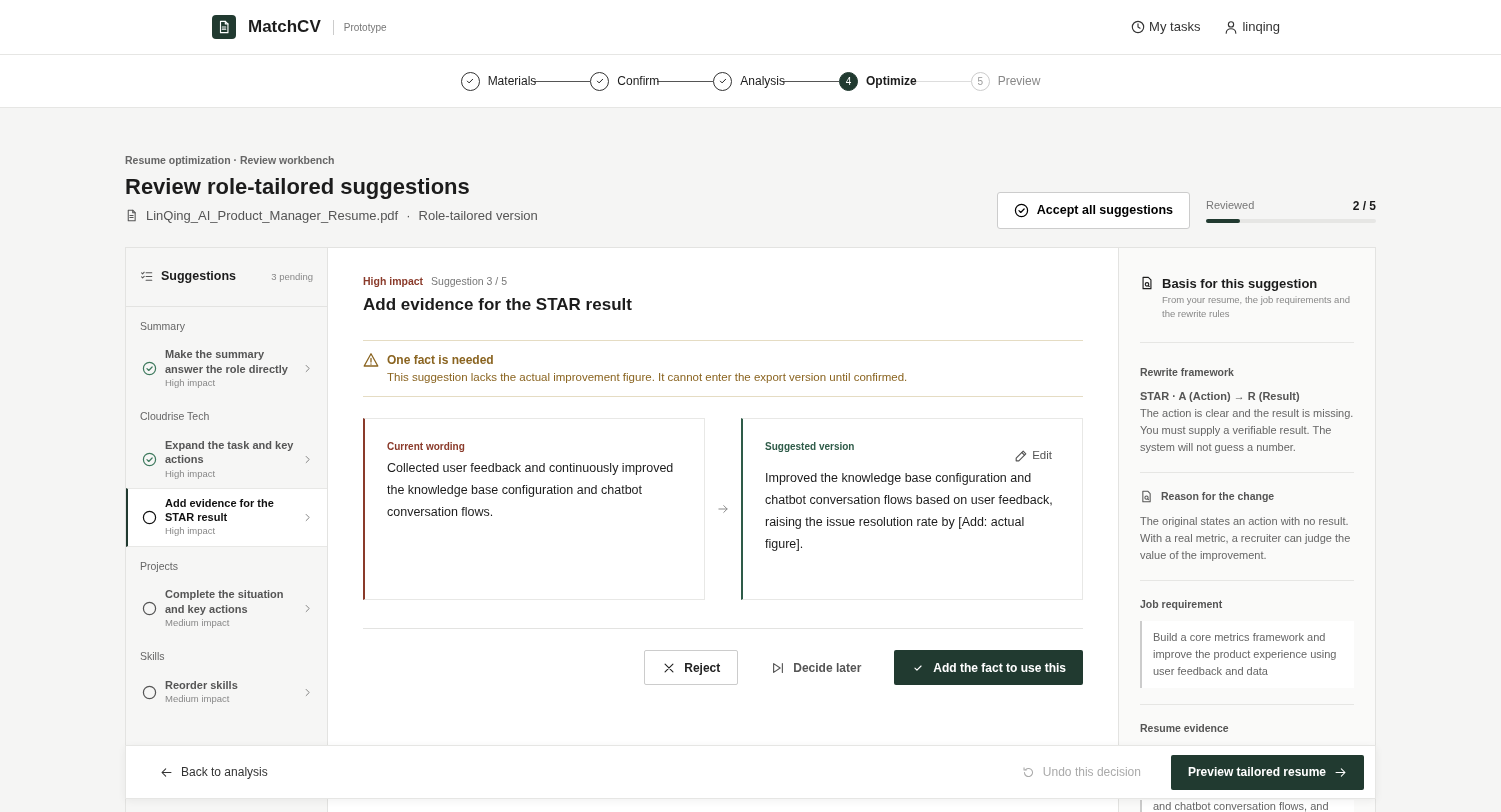 The width and height of the screenshot is (1501, 812). What do you see at coordinates (1340, 772) in the screenshot?
I see `arrow-right-icon` at bounding box center [1340, 772].